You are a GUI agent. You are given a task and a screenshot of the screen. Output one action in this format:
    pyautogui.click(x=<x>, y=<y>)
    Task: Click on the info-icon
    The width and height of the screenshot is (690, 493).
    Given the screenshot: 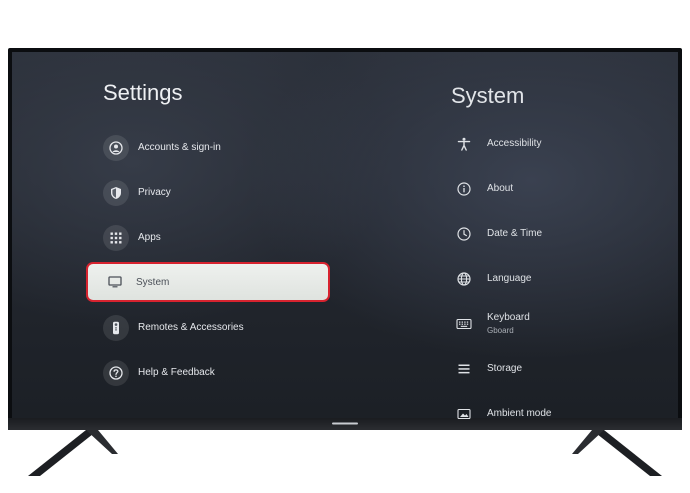 What is the action you would take?
    pyautogui.click(x=464, y=189)
    